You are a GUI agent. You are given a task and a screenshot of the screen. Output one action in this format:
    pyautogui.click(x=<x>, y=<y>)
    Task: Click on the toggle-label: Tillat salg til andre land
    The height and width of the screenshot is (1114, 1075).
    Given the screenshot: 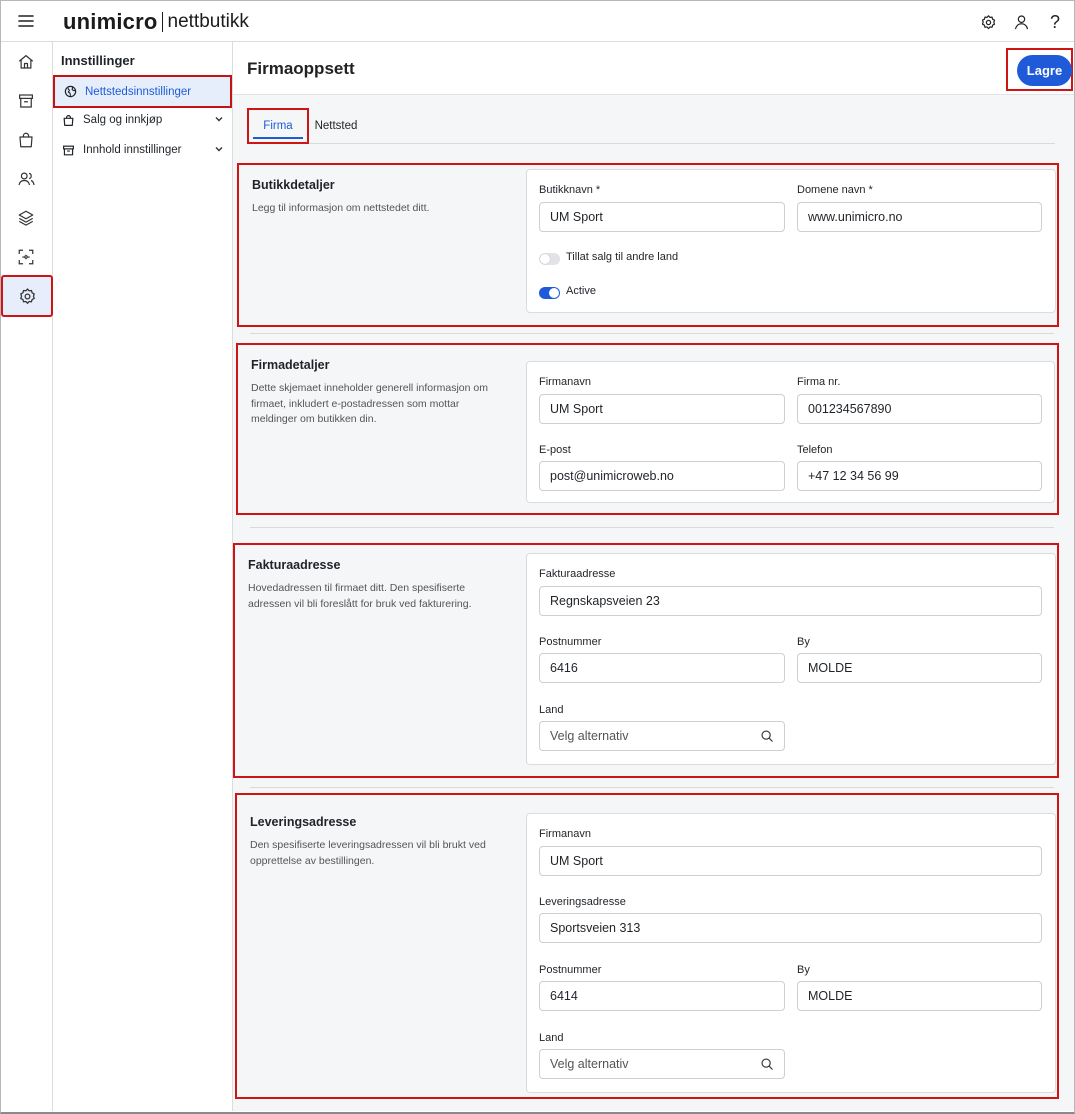 What is the action you would take?
    pyautogui.click(x=622, y=257)
    